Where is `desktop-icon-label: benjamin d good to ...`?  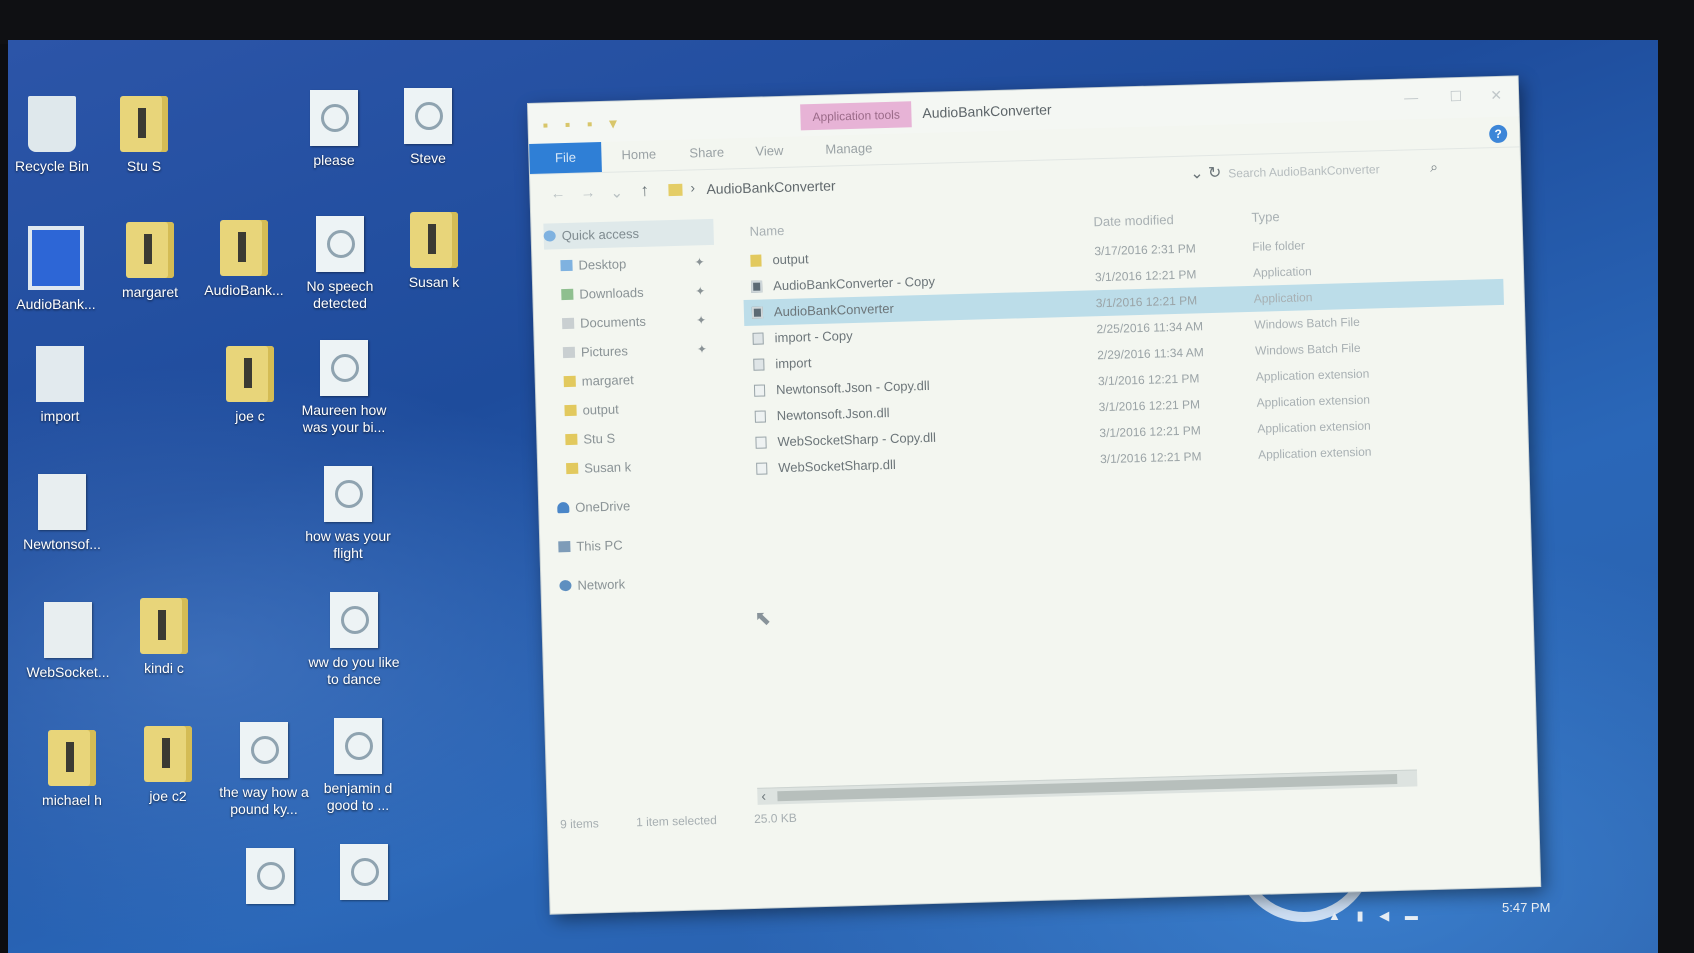
desktop-icon-label: benjamin d good to ... is located at coordinates (358, 796).